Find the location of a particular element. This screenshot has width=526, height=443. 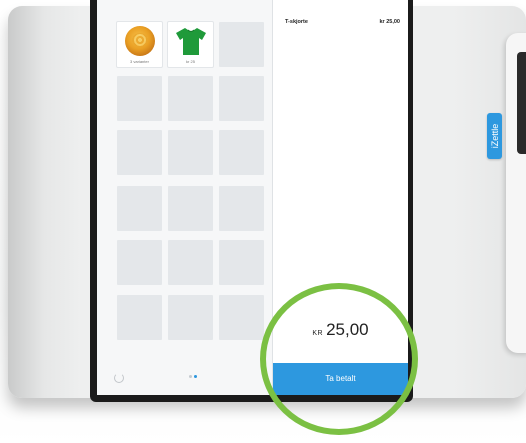

cart-line-item: T-skjorte kr 25,00 is located at coordinates (342, 25).